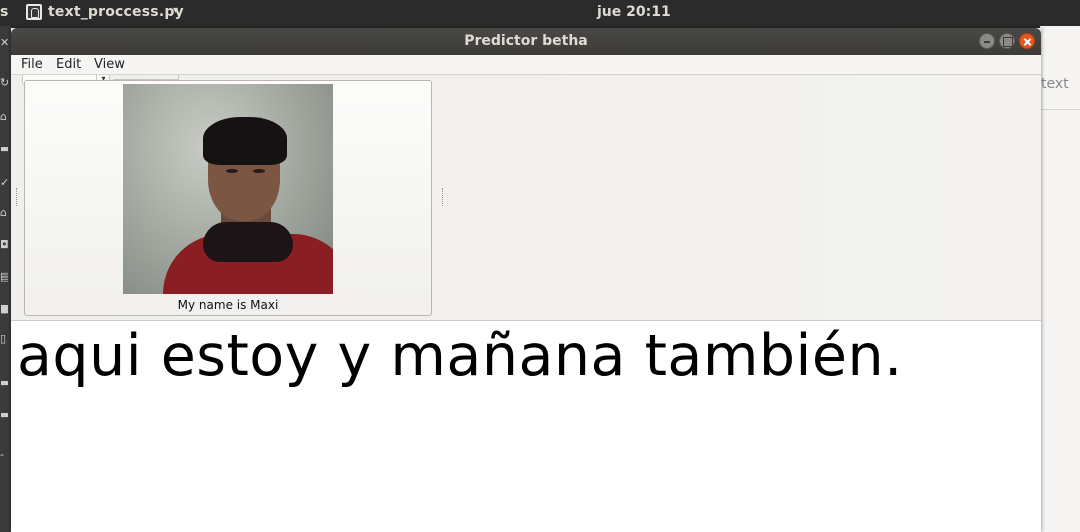 The width and height of the screenshot is (1080, 532). I want to click on house-icon: ⌂, so click(4, 213).